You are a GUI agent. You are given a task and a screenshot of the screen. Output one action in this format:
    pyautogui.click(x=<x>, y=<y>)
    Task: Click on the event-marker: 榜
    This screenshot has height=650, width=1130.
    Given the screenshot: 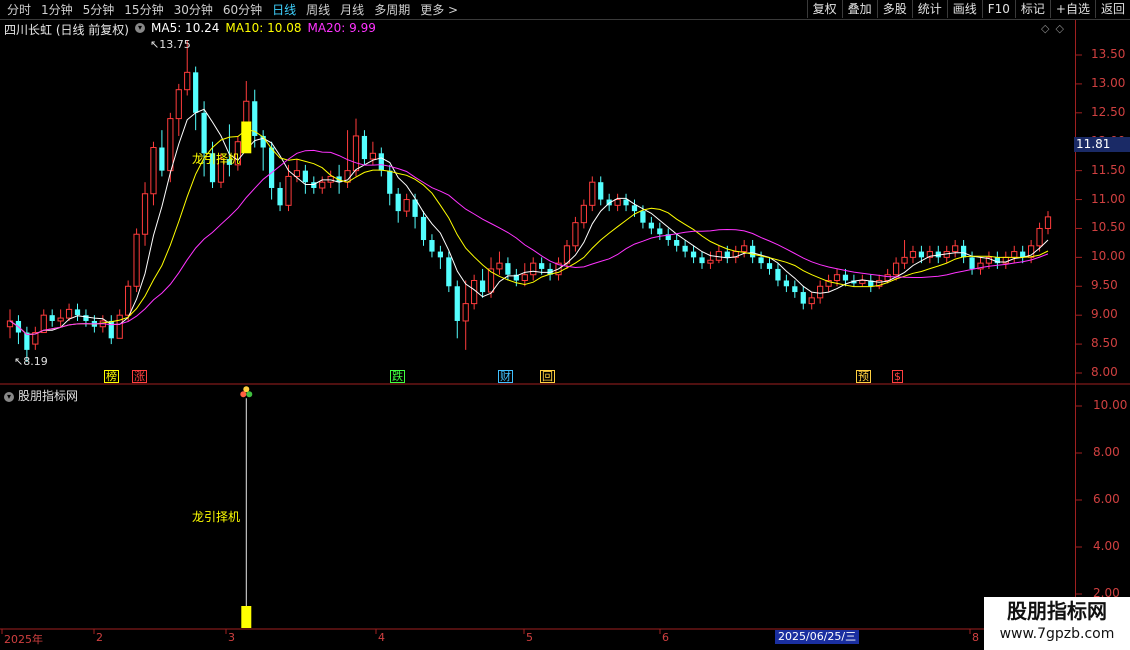 What is the action you would take?
    pyautogui.click(x=111, y=376)
    